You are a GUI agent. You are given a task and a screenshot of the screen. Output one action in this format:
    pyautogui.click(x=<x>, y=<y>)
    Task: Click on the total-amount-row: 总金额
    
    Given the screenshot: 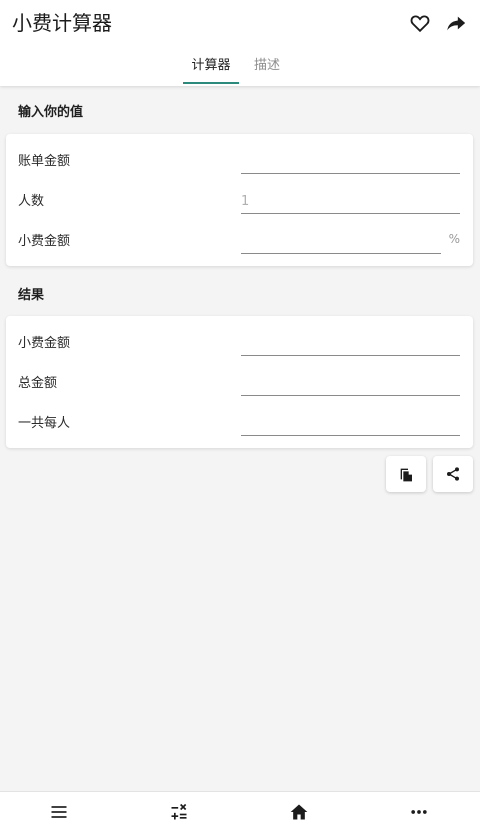 What is the action you would take?
    pyautogui.click(x=239, y=382)
    